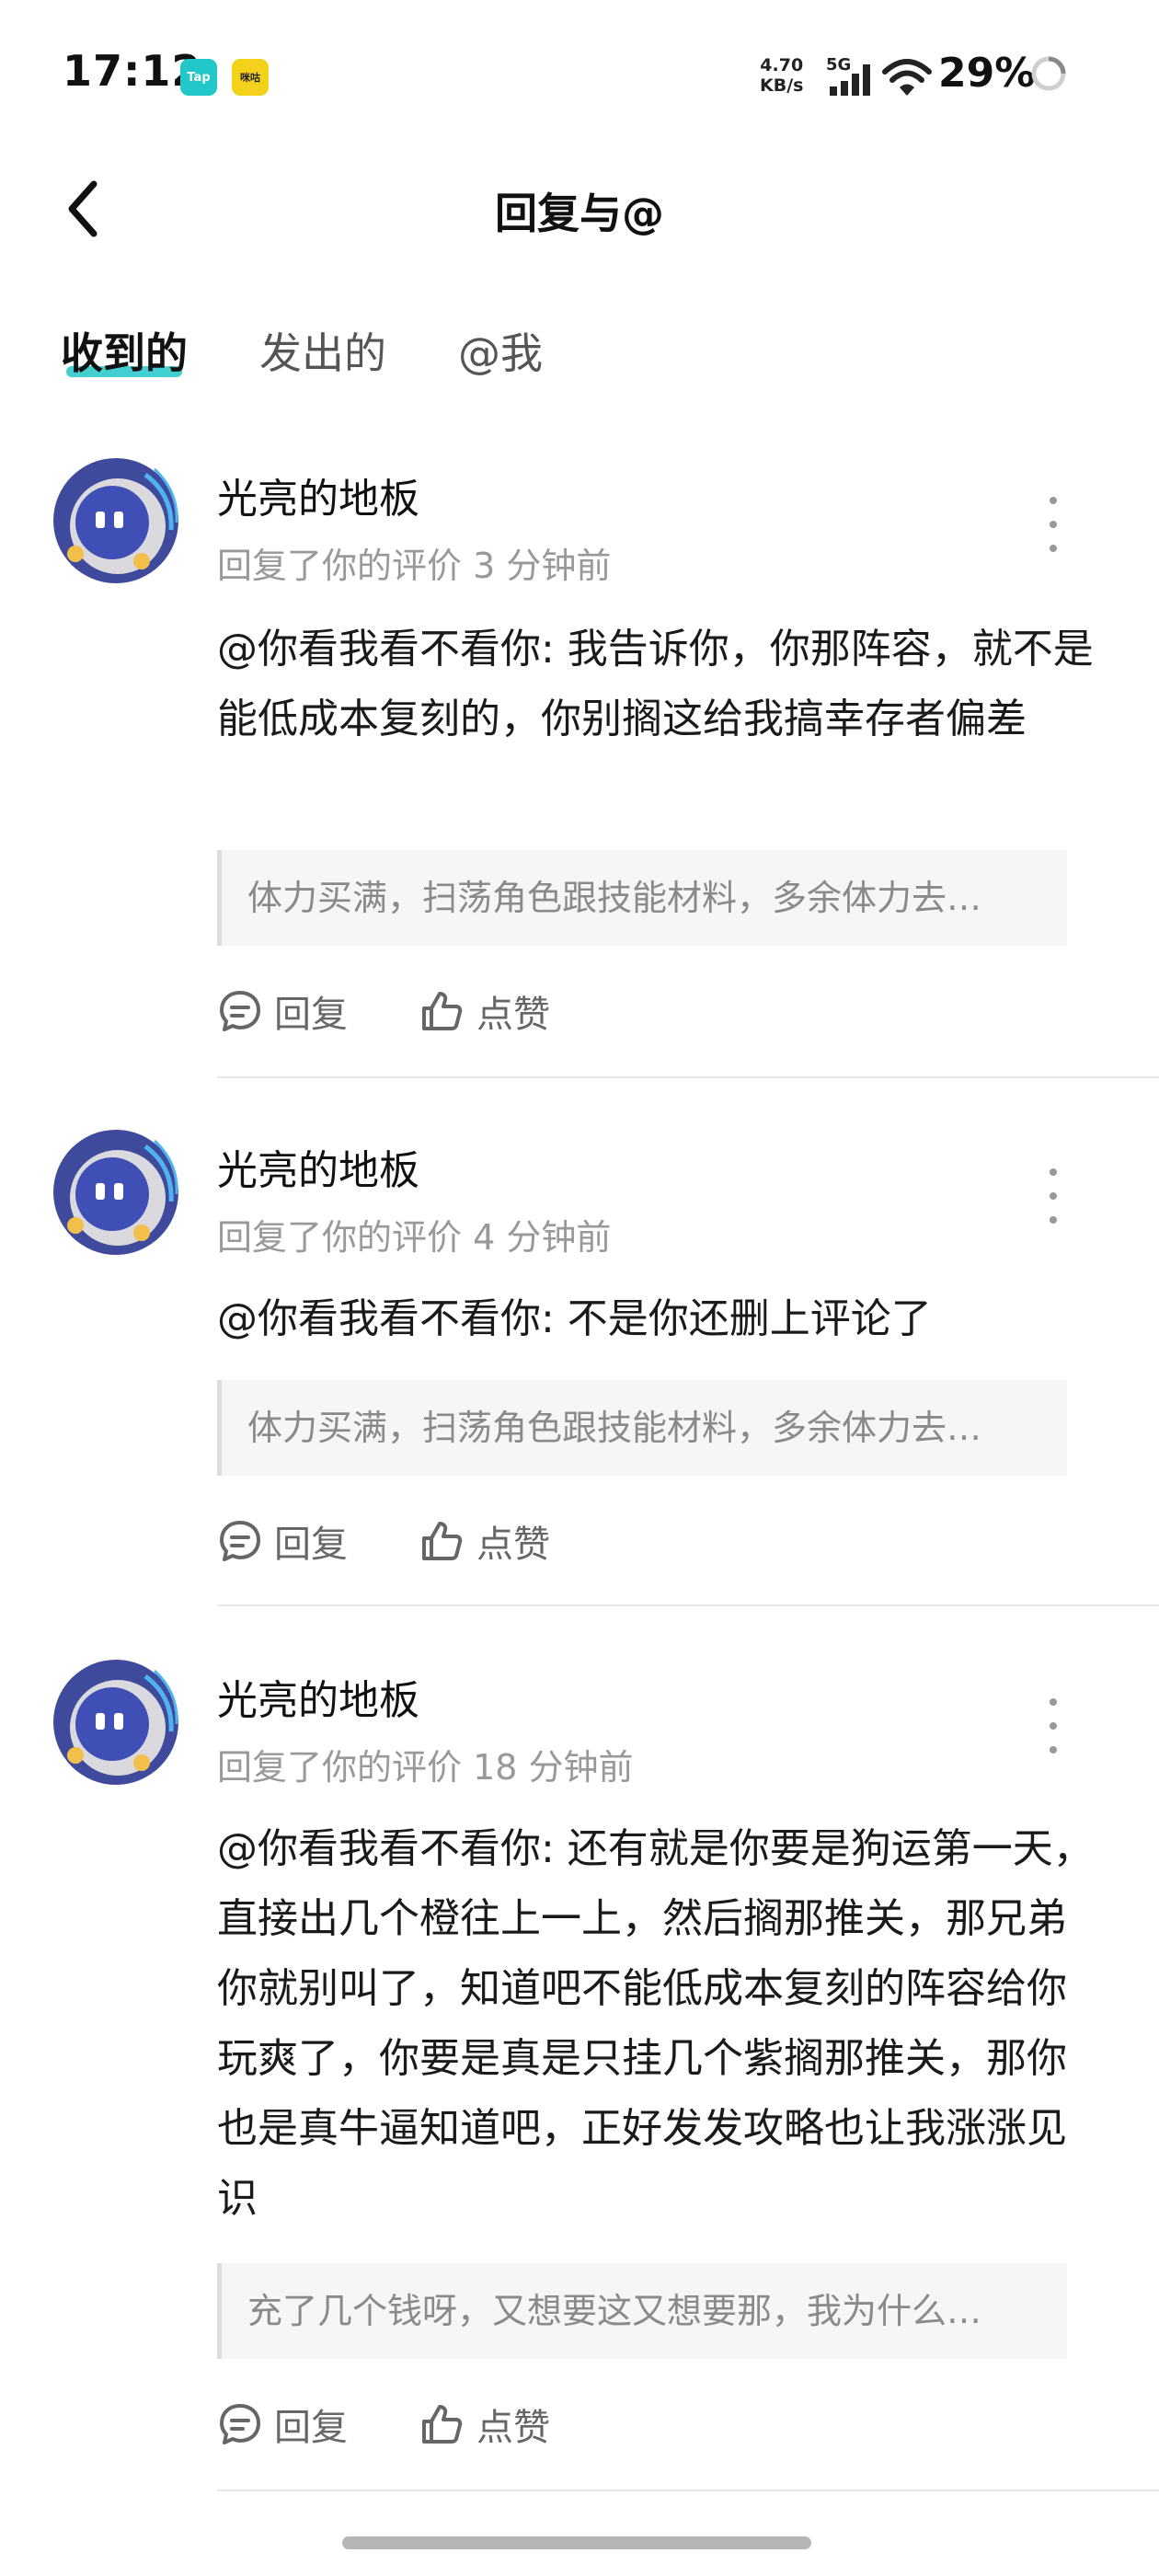 This screenshot has width=1159, height=2576. I want to click on reply-meta: 回复了你的评价 18 分钟前, so click(425, 1767).